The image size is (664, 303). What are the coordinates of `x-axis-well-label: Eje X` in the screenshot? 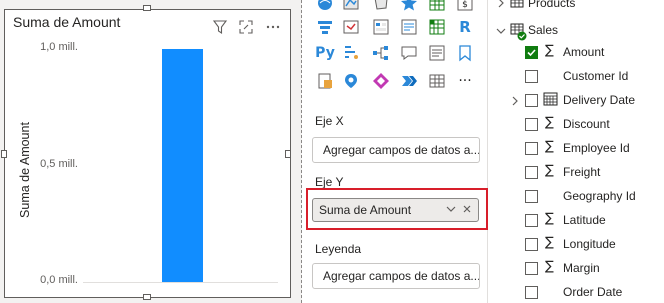 It's located at (329, 121).